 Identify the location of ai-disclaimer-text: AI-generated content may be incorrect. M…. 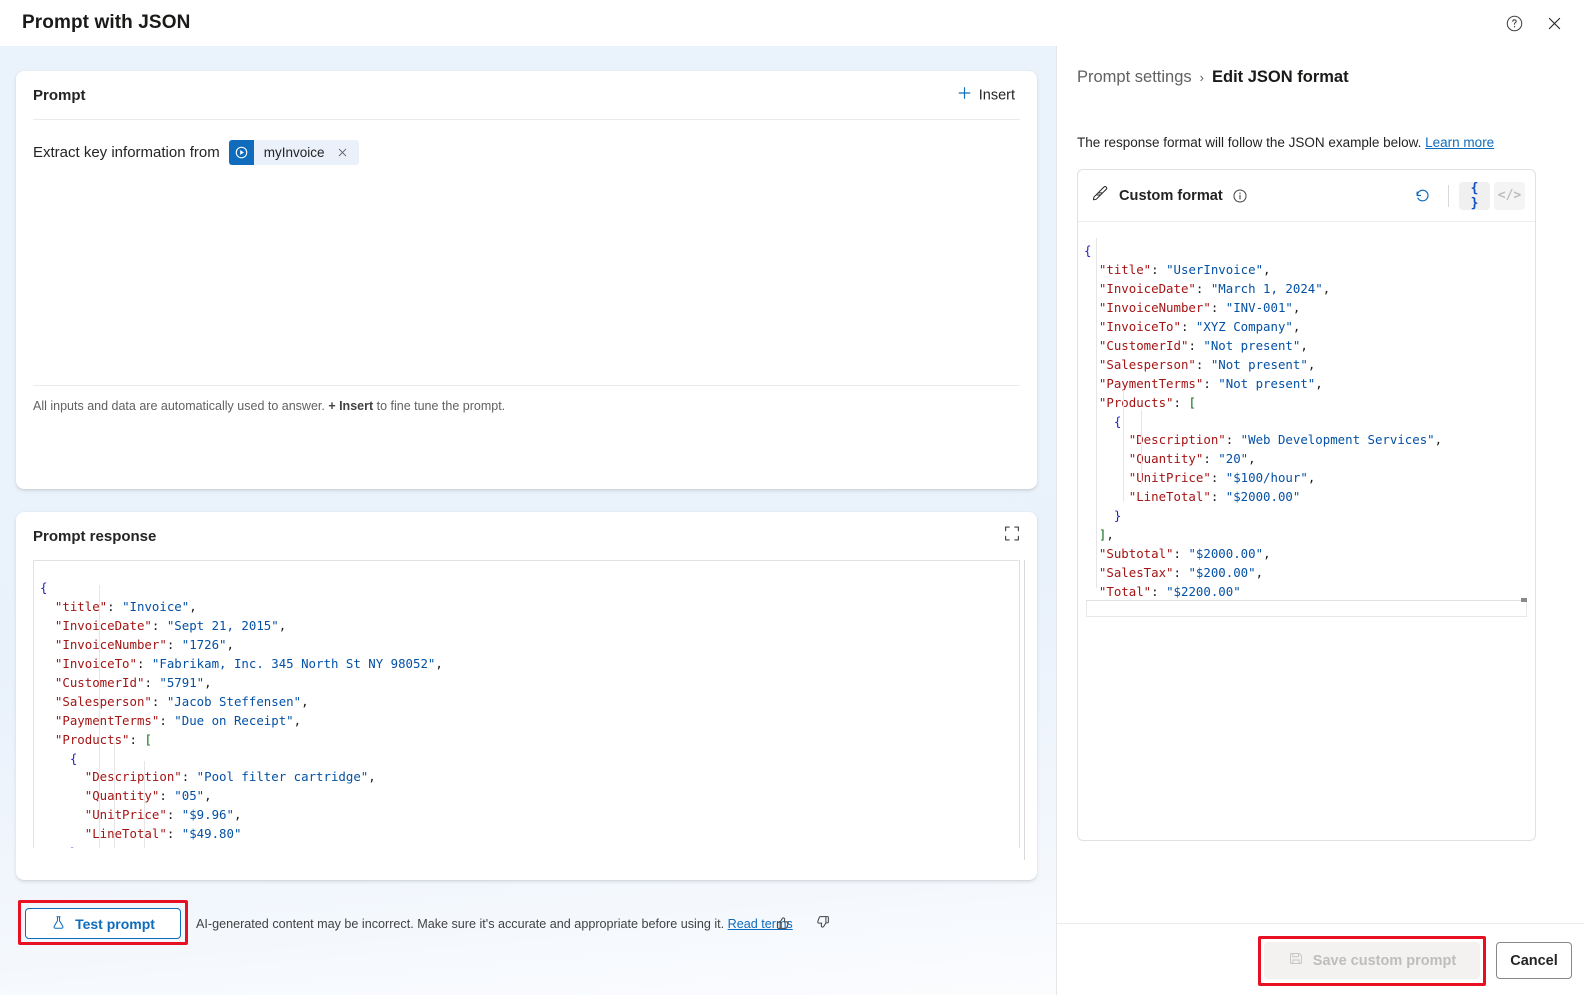
(462, 924).